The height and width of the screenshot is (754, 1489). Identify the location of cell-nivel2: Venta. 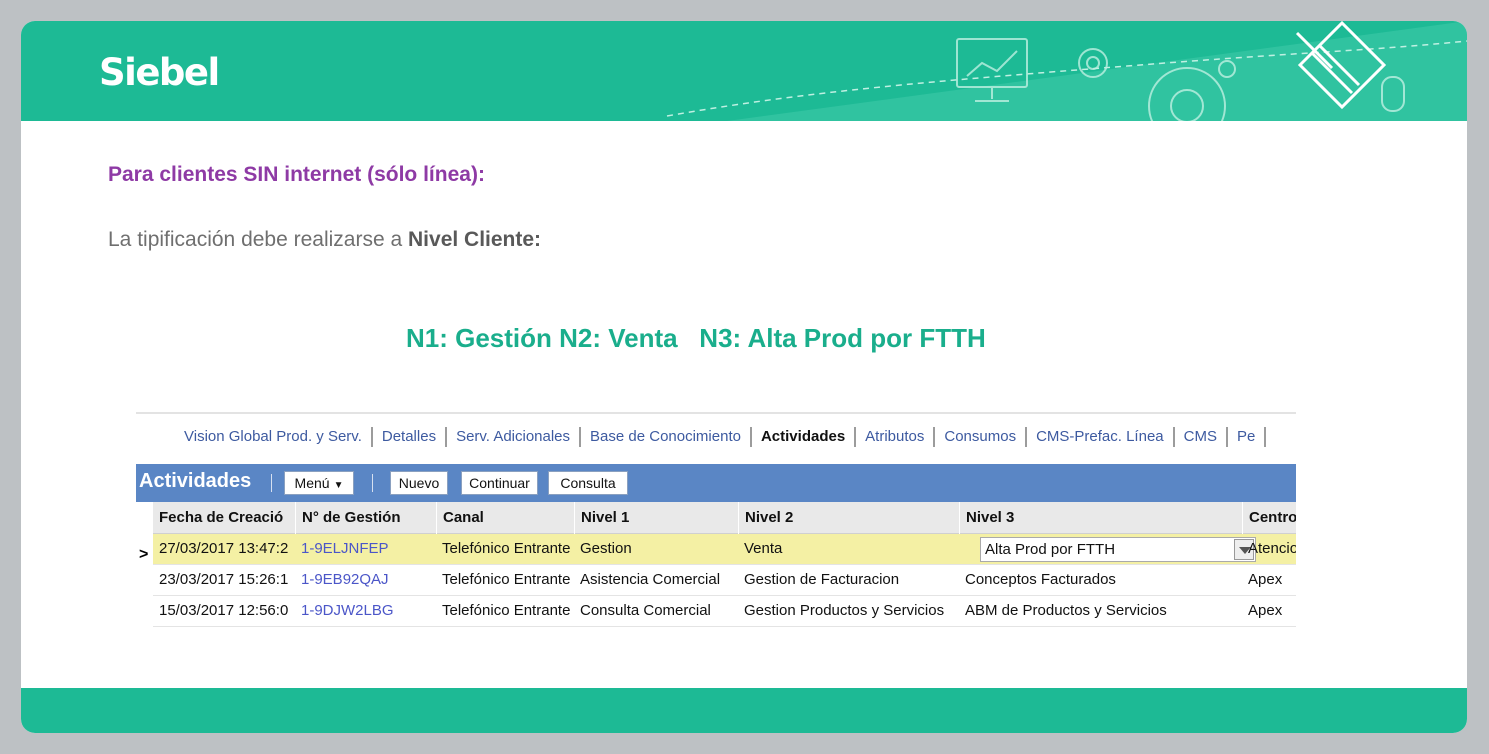
(763, 548).